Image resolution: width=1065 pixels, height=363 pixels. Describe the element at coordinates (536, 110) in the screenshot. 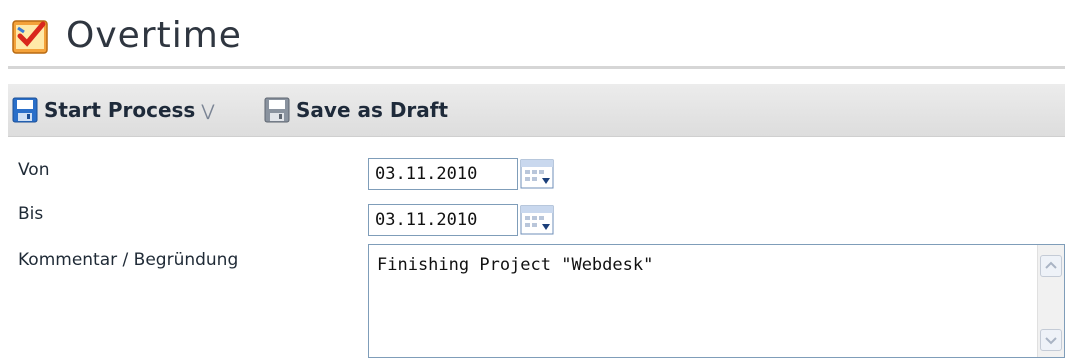

I see `toolbar: Start Process ⋁ Save as Draft` at that location.